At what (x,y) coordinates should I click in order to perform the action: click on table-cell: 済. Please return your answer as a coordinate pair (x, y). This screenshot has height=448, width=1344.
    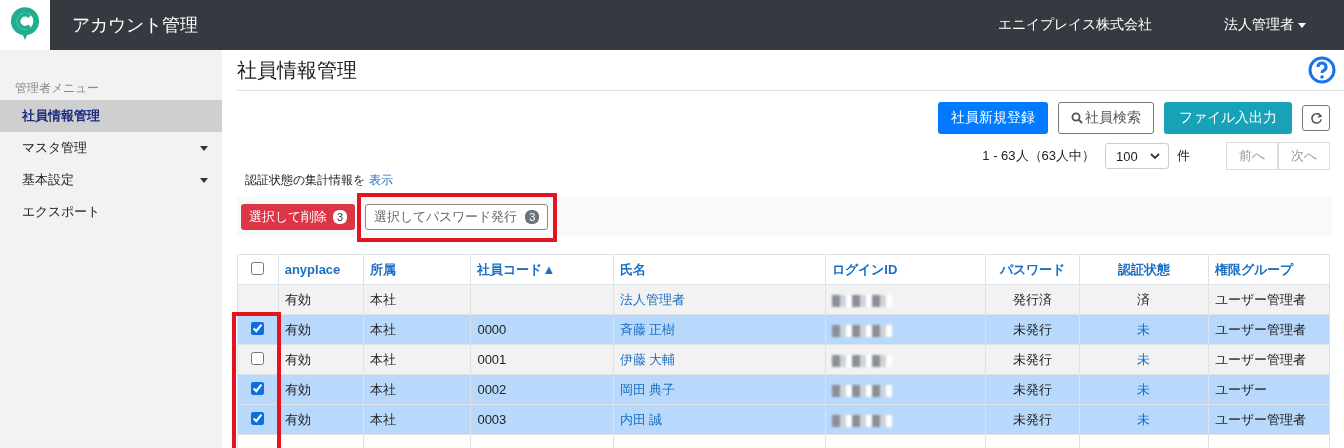
    Looking at the image, I should click on (1144, 299).